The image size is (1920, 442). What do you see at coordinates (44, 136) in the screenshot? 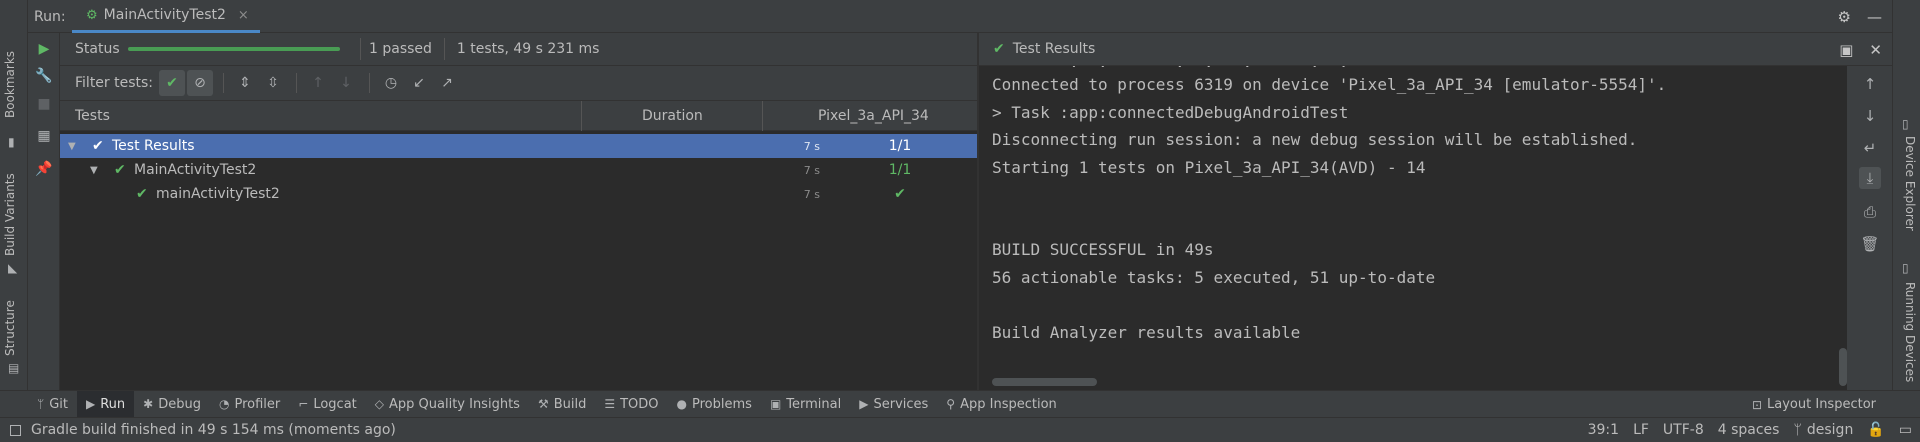
I see `layout-icon: ▦` at bounding box center [44, 136].